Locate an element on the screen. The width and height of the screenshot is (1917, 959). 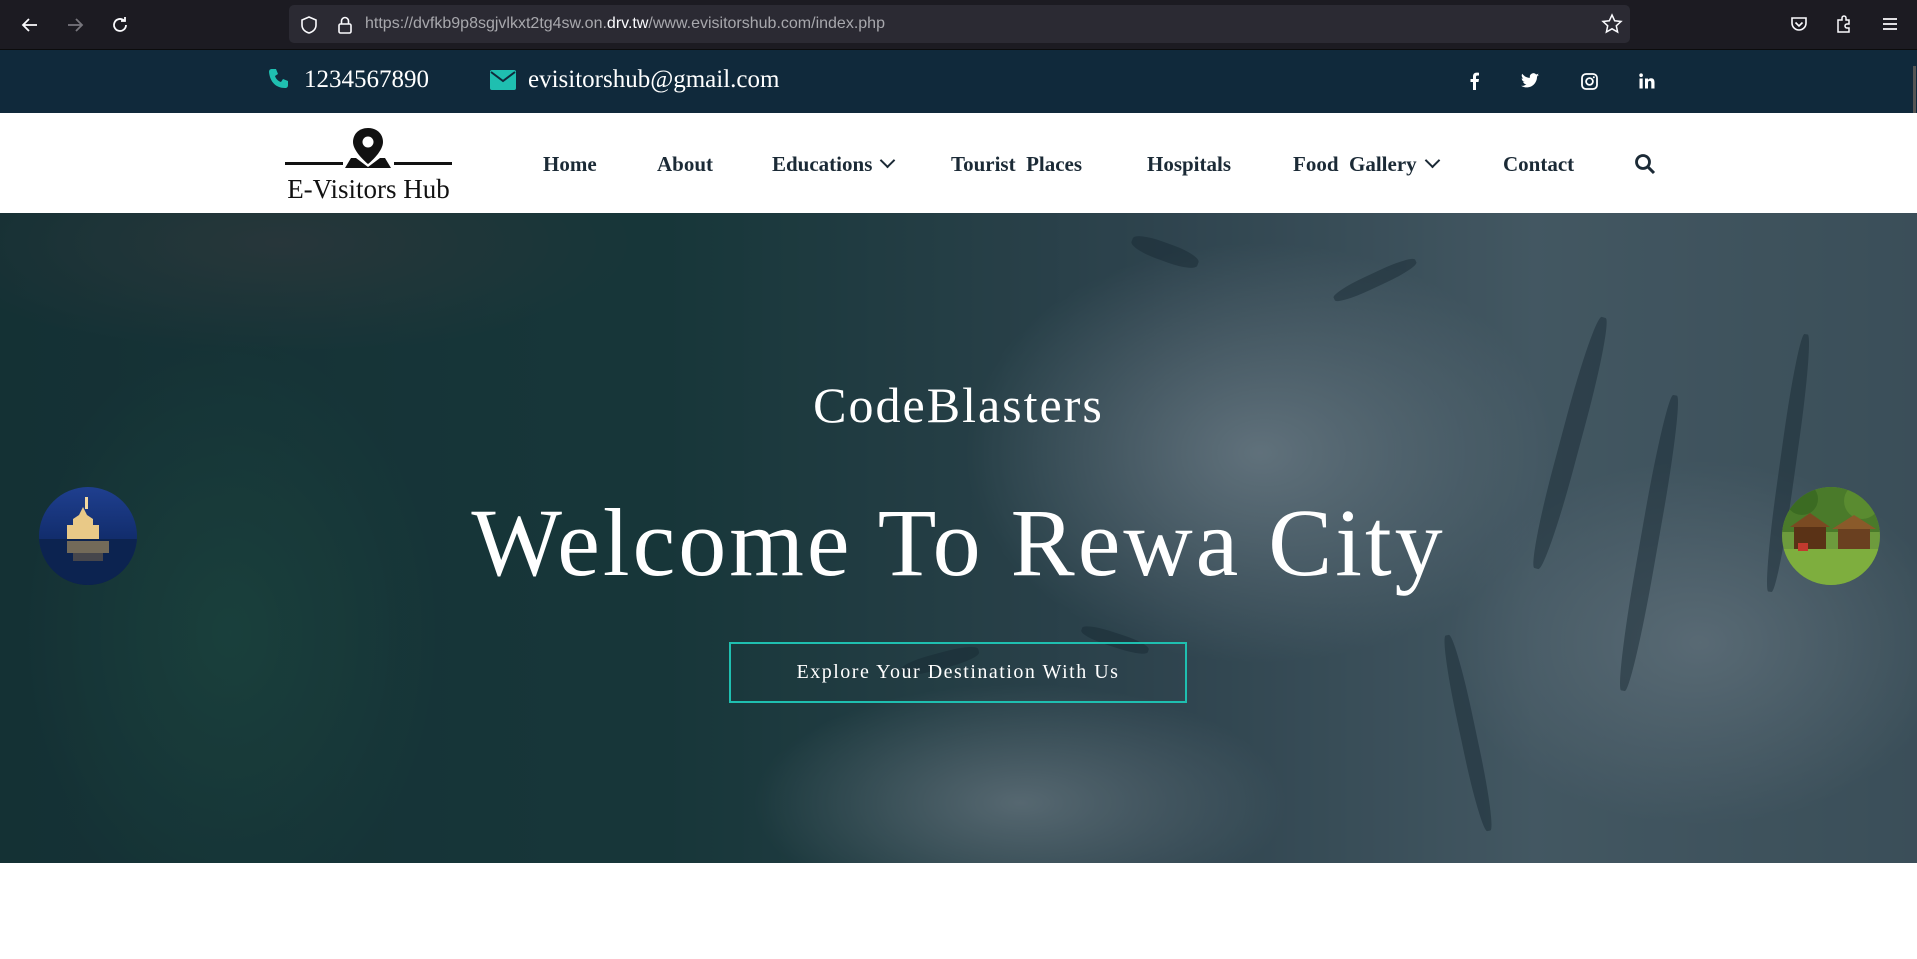
forward-icon is located at coordinates (75, 25).